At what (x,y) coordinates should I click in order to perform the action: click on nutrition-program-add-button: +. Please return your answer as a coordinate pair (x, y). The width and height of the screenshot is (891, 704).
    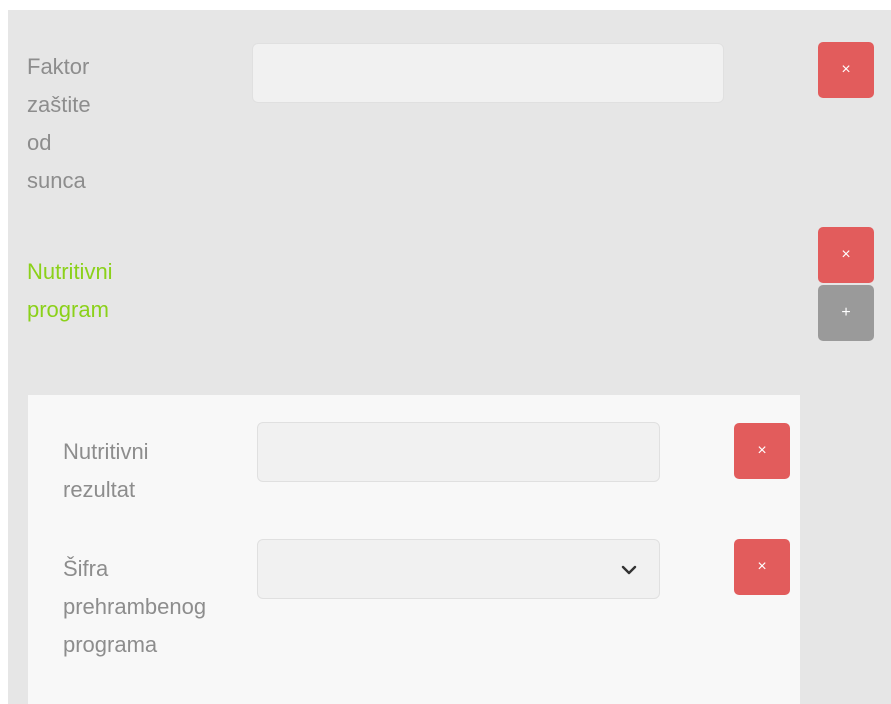
    Looking at the image, I should click on (846, 313).